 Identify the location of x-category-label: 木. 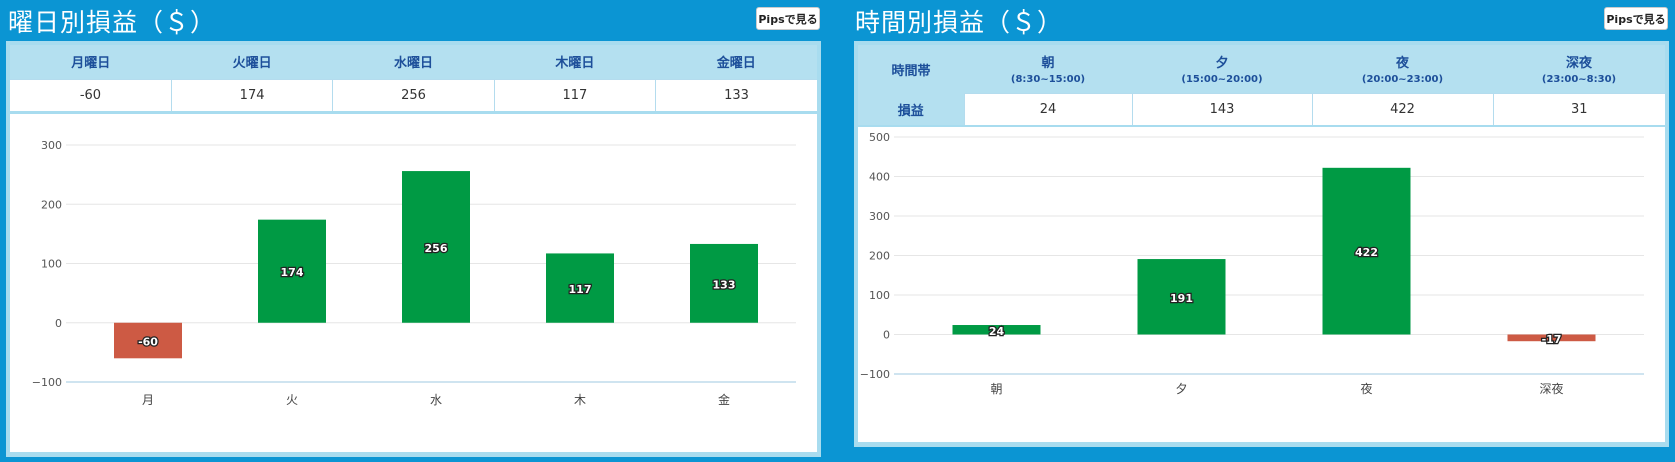
(580, 400).